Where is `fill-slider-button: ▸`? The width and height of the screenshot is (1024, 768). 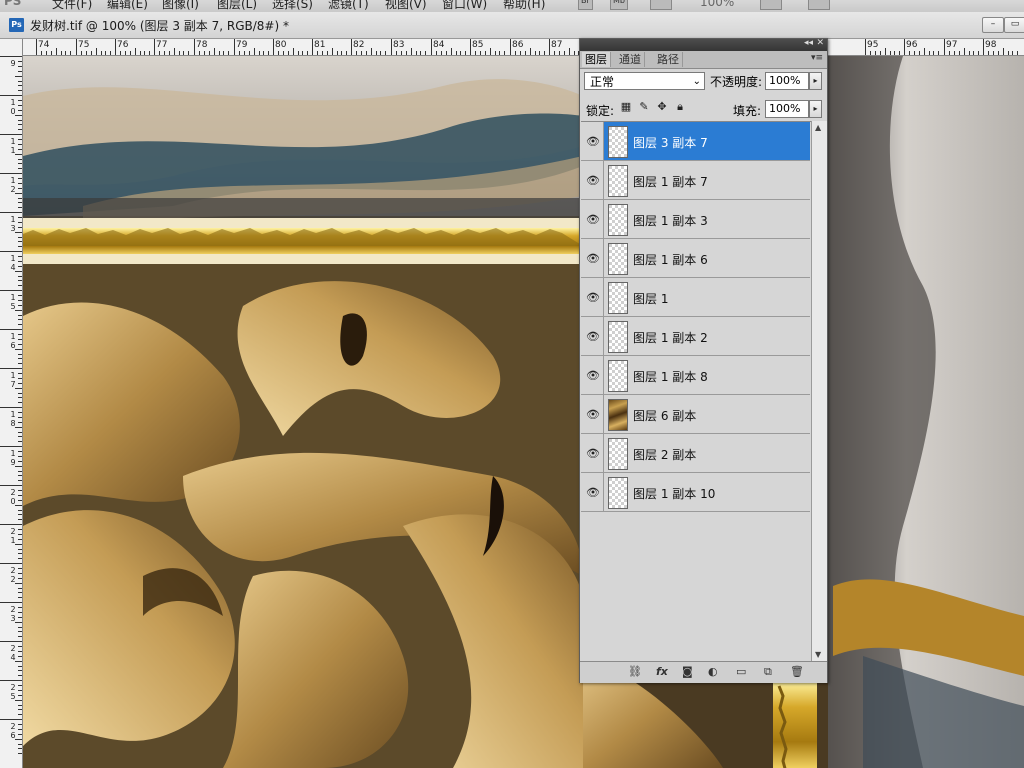 fill-slider-button: ▸ is located at coordinates (815, 109).